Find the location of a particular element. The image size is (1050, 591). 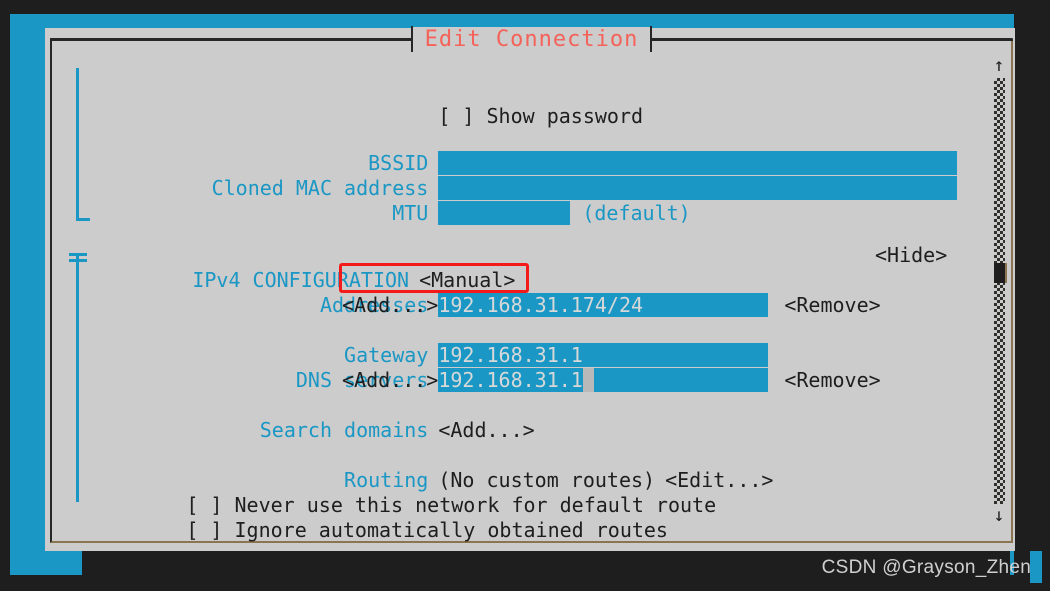

addresses-add-button: <Add...> is located at coordinates (390, 305).